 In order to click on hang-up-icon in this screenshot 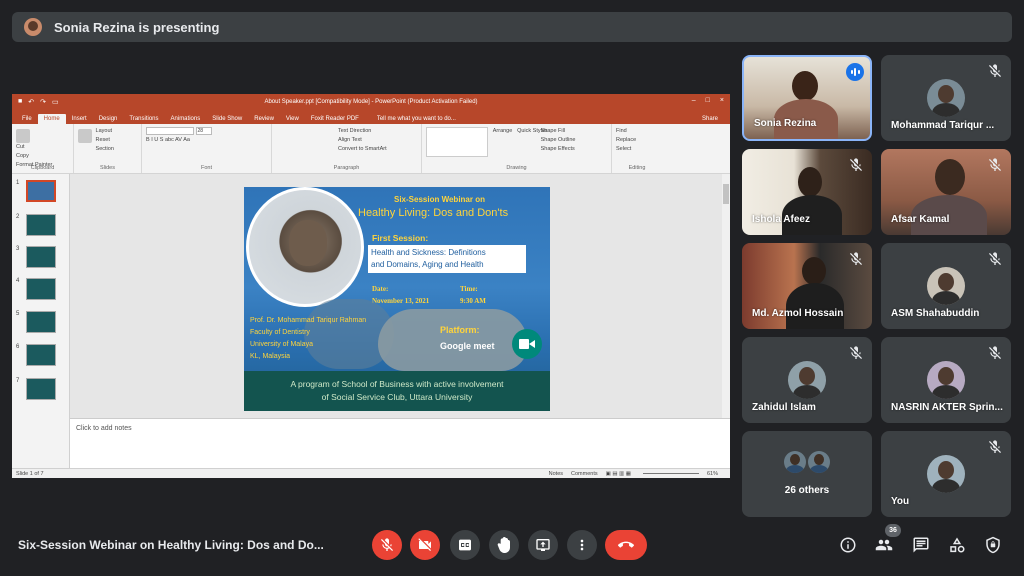, I will do `click(626, 544)`.